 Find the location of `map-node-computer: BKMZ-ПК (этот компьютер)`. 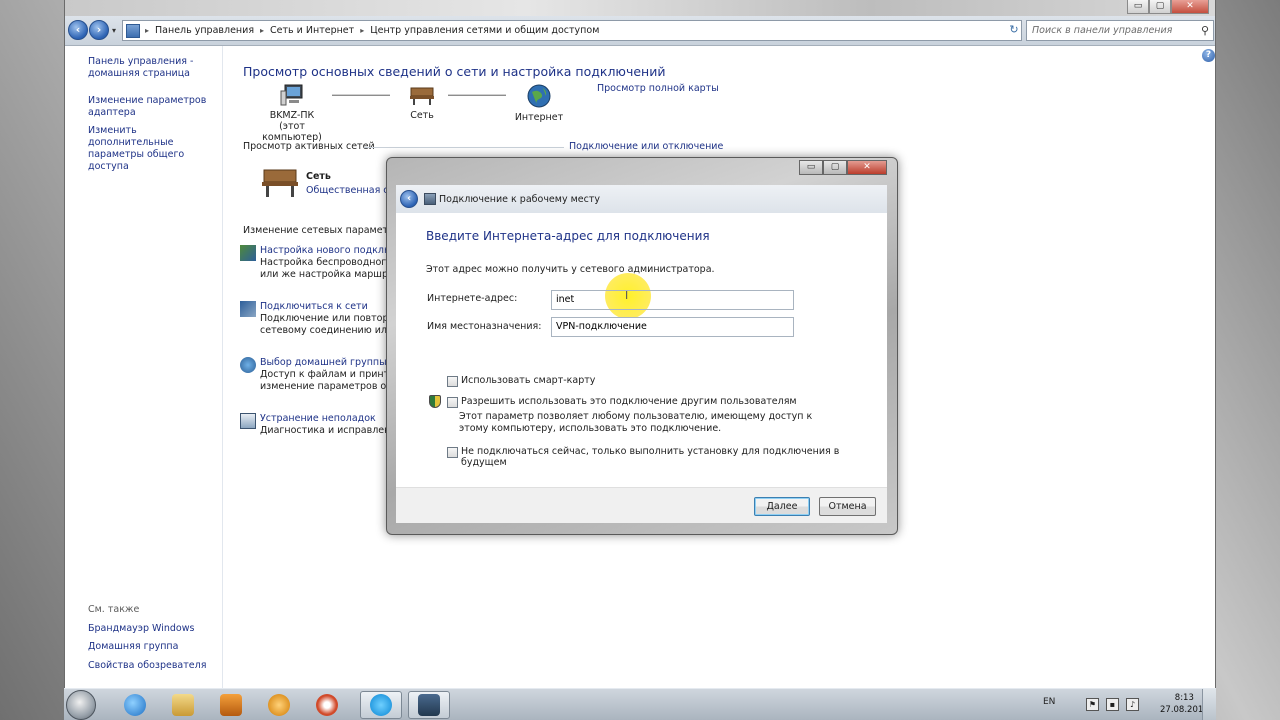

map-node-computer: BKMZ-ПК (этот компьютер) is located at coordinates (292, 113).